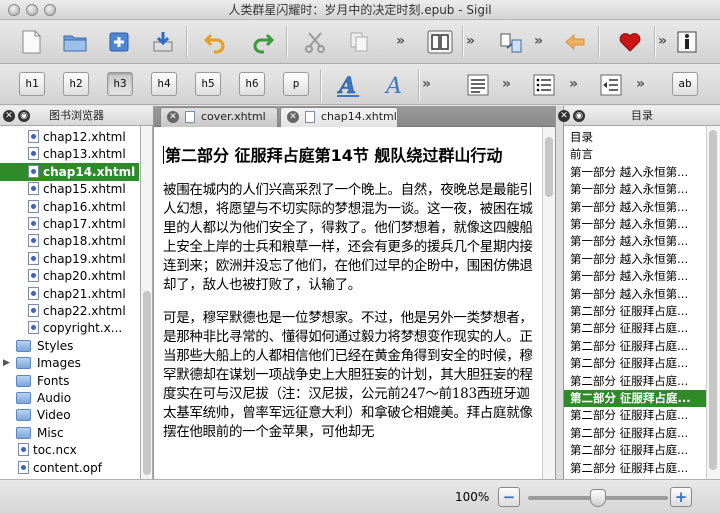 This screenshot has height=513, width=720. Describe the element at coordinates (611, 85) in the screenshot. I see `decrease-indent-icon` at that location.